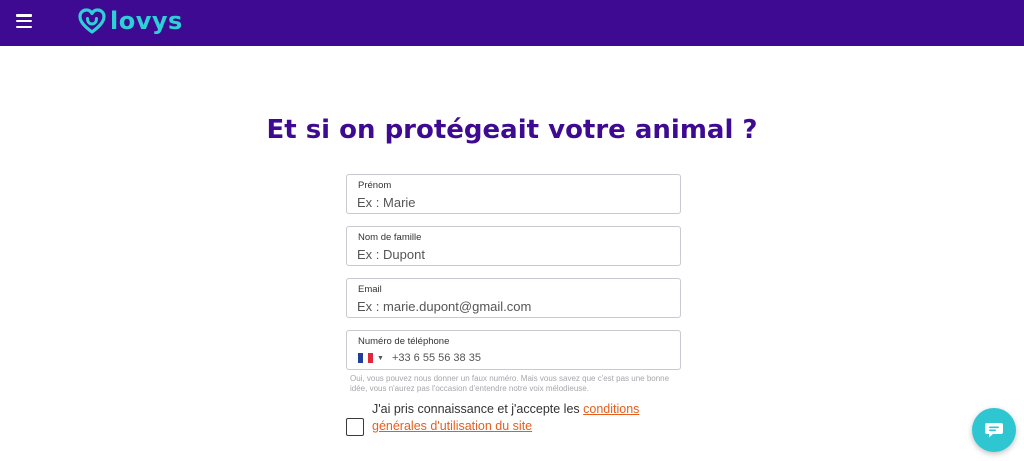 The height and width of the screenshot is (461, 1024). I want to click on terms-prefix: J'ai pris connaissance et j'accepte les, so click(478, 409).